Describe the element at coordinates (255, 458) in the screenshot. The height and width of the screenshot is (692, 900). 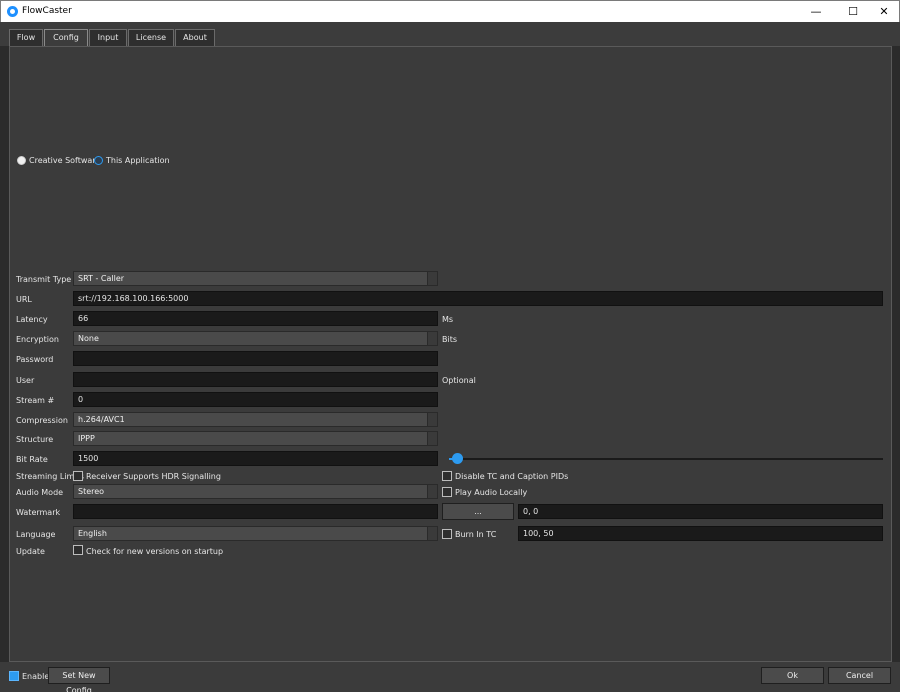
I see `bit-rate-input: 1500` at that location.